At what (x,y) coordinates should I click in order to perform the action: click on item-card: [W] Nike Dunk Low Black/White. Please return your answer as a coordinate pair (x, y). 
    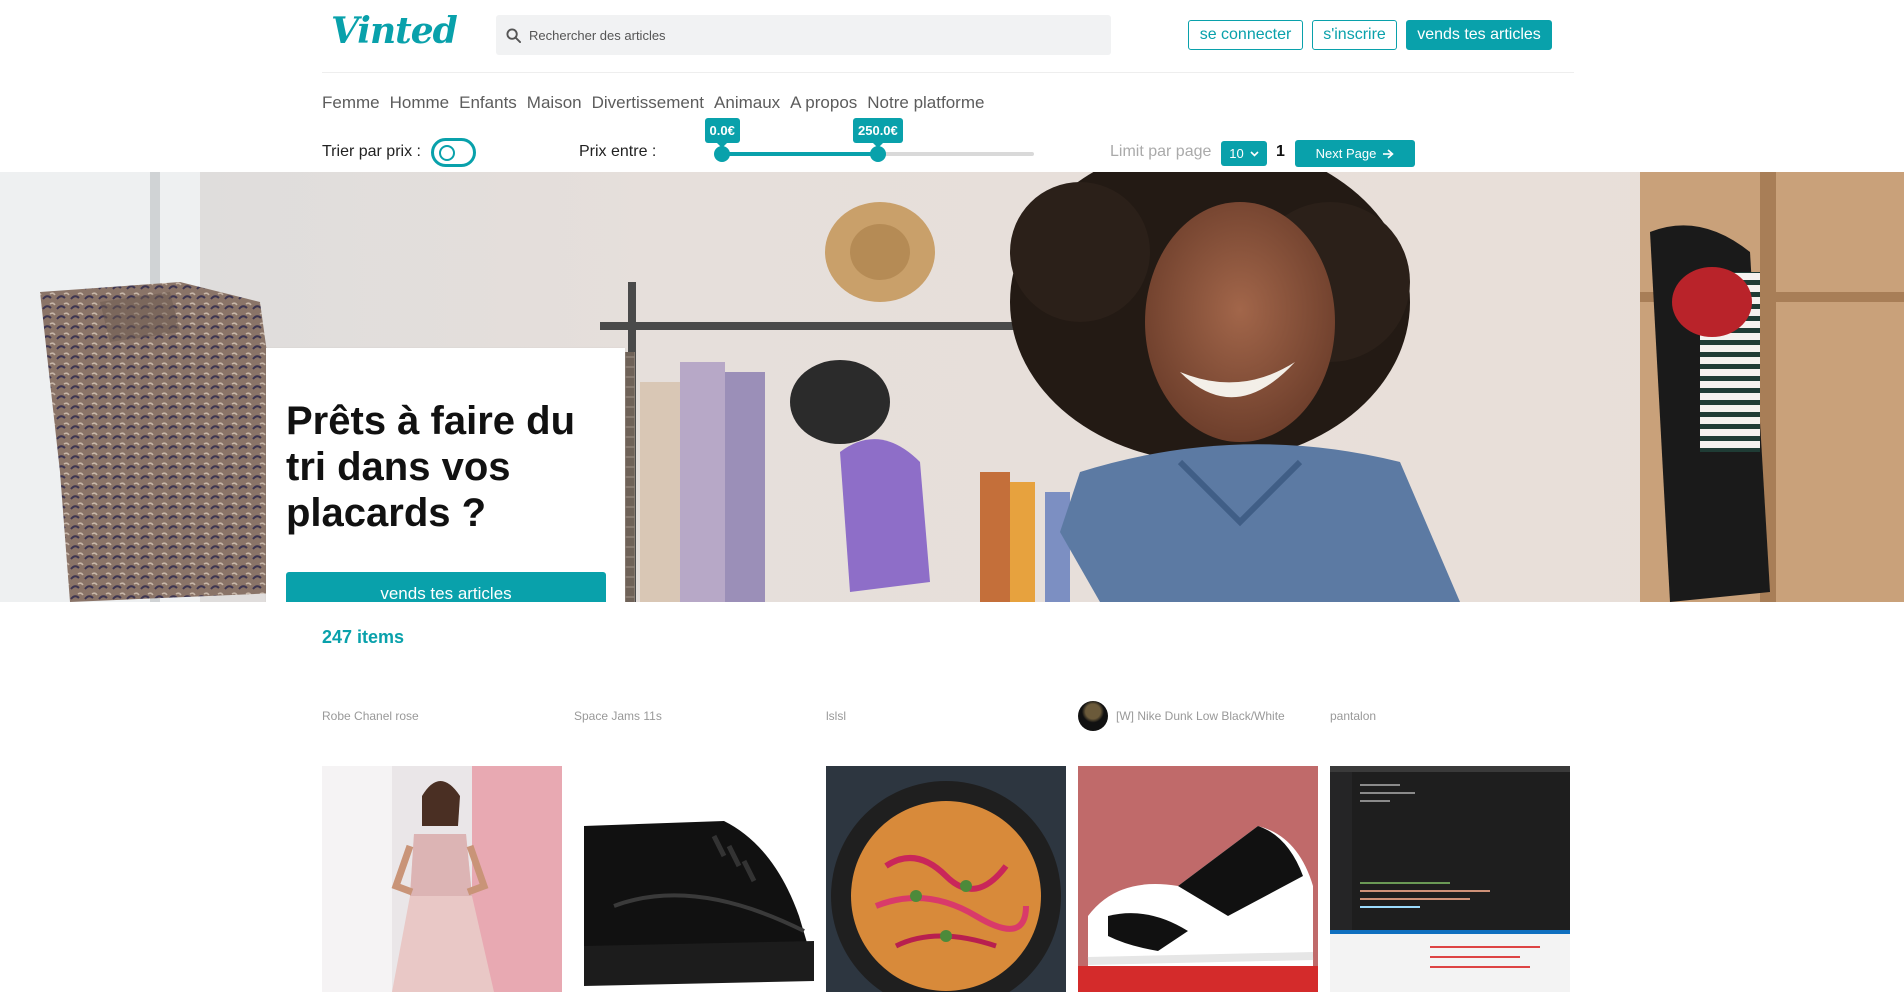
    Looking at the image, I should click on (1198, 846).